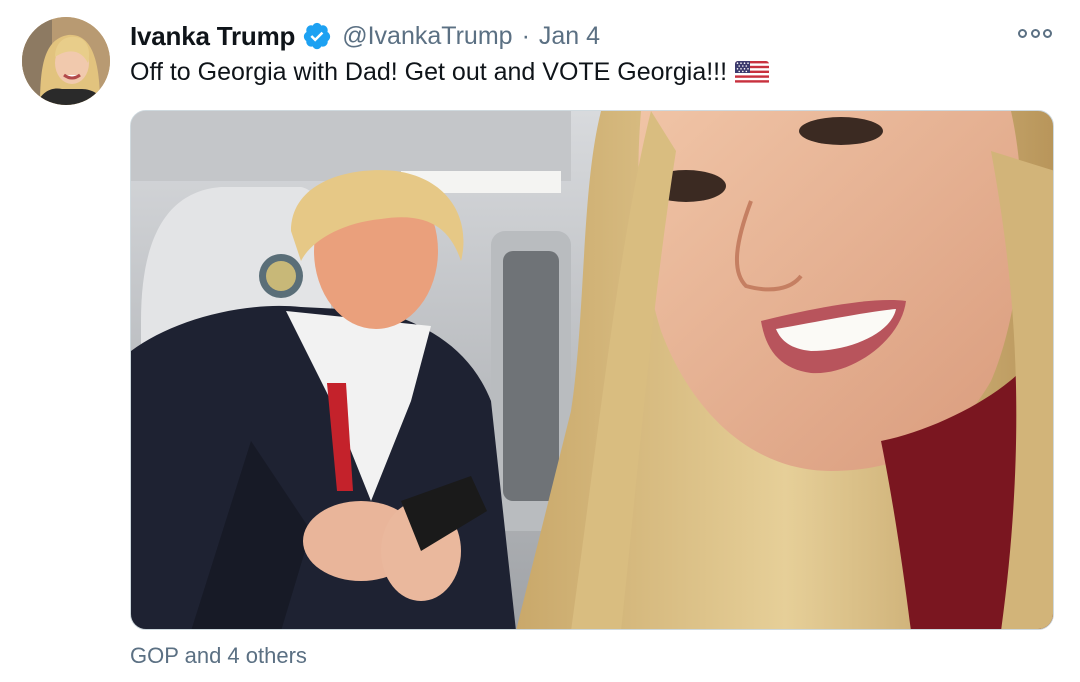 This screenshot has width=1080, height=682. Describe the element at coordinates (218, 656) in the screenshot. I see `tagged-users-link: GOP and 4 others` at that location.